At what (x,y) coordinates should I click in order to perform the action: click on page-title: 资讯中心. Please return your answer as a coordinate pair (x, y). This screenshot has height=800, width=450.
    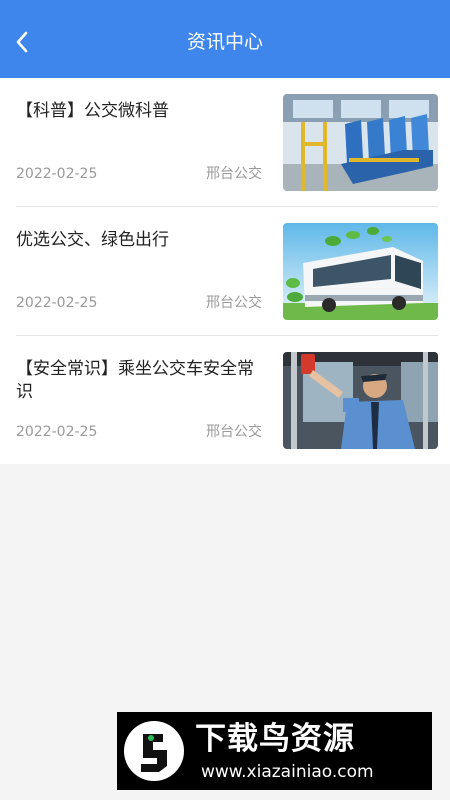
    Looking at the image, I should click on (224, 42).